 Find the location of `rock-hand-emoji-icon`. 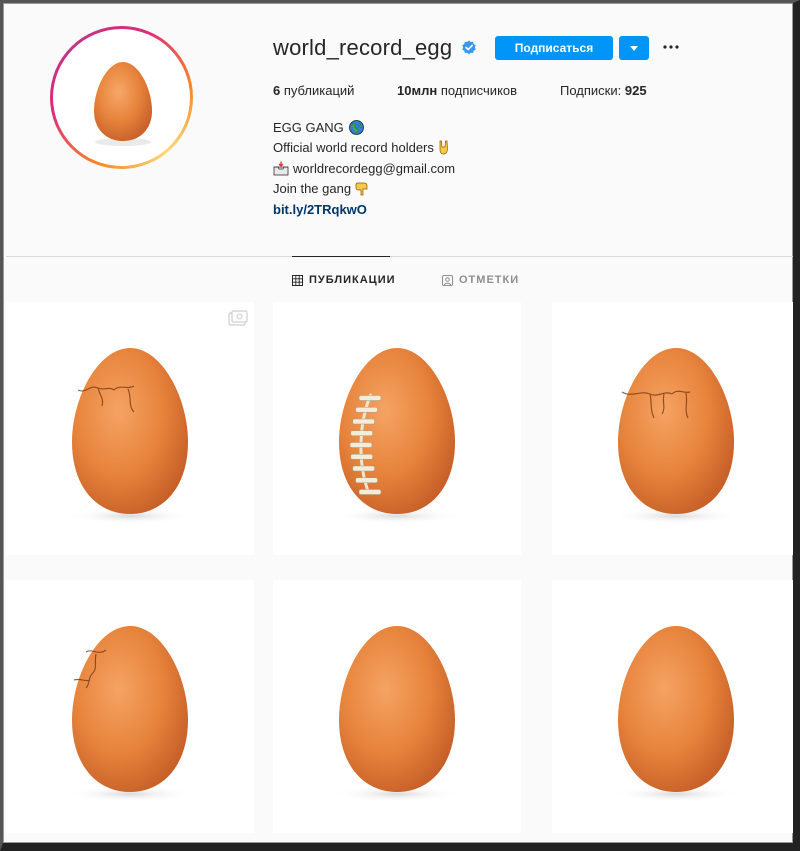

rock-hand-emoji-icon is located at coordinates (443, 147).